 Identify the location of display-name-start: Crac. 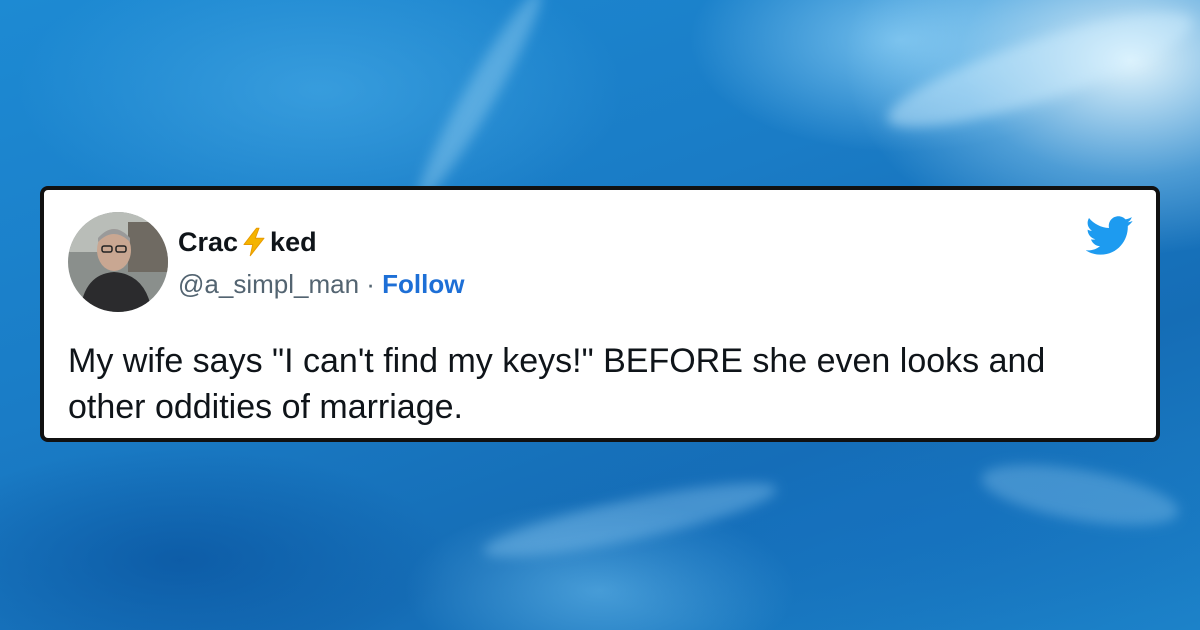
(208, 242).